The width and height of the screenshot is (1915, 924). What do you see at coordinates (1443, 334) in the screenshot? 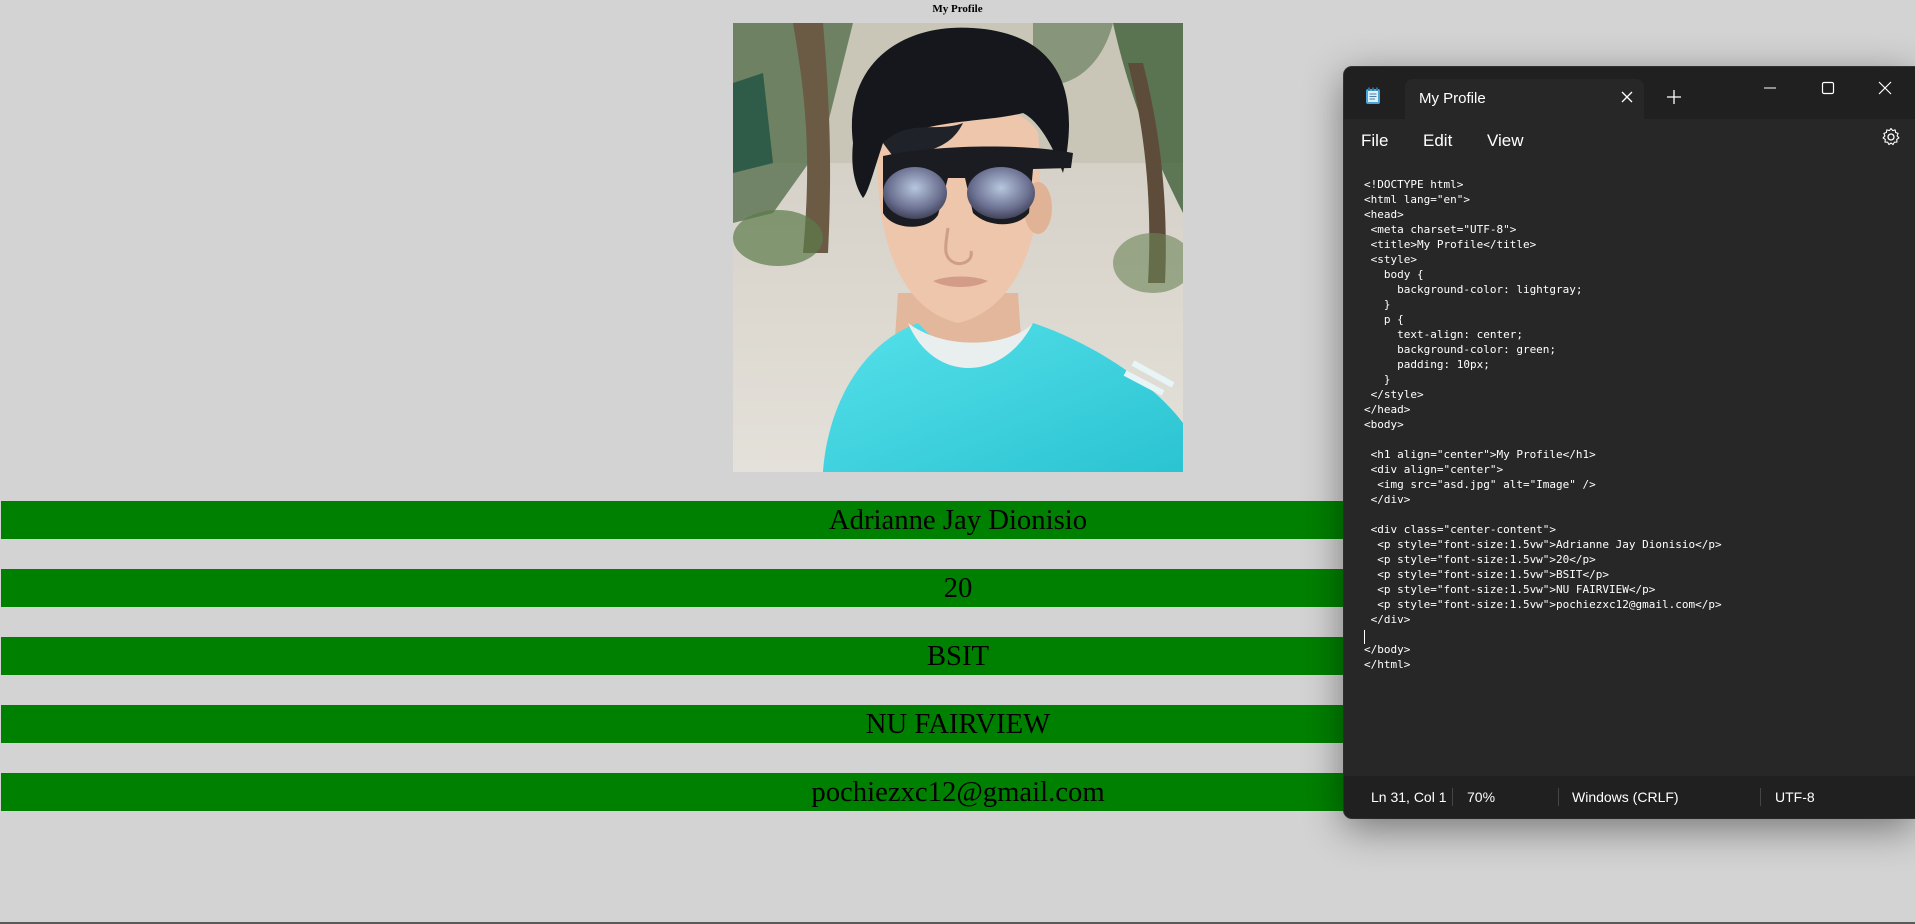
I see `code-line: text-align: center;` at bounding box center [1443, 334].